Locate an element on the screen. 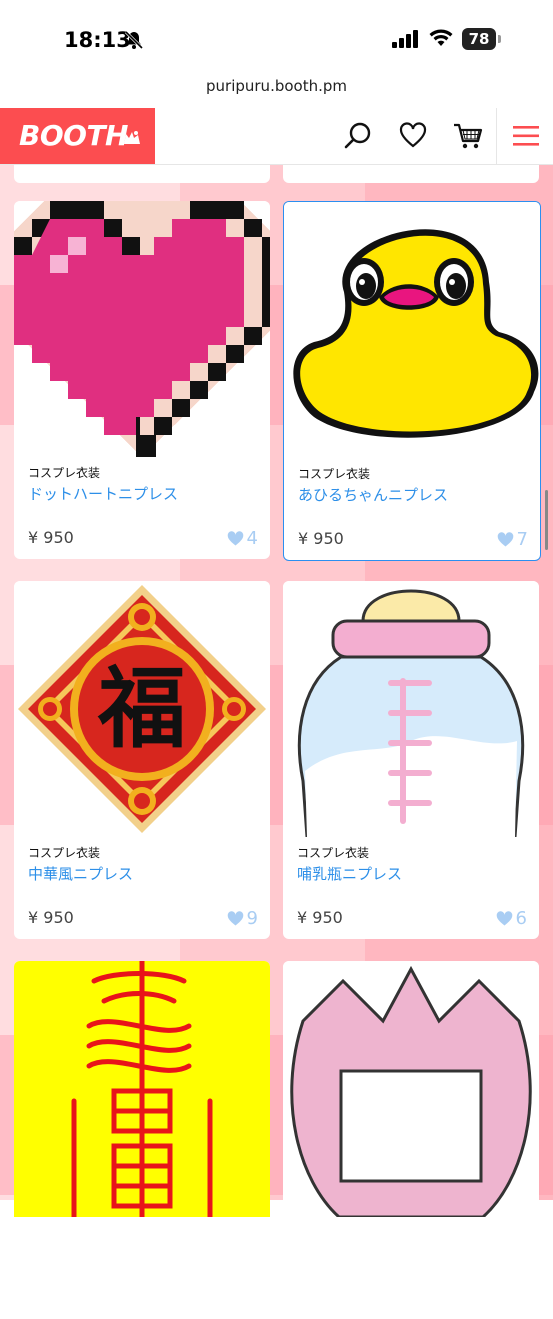 Image resolution: width=553 pixels, height=1319 pixels. fu-glyph: 福 is located at coordinates (141, 708).